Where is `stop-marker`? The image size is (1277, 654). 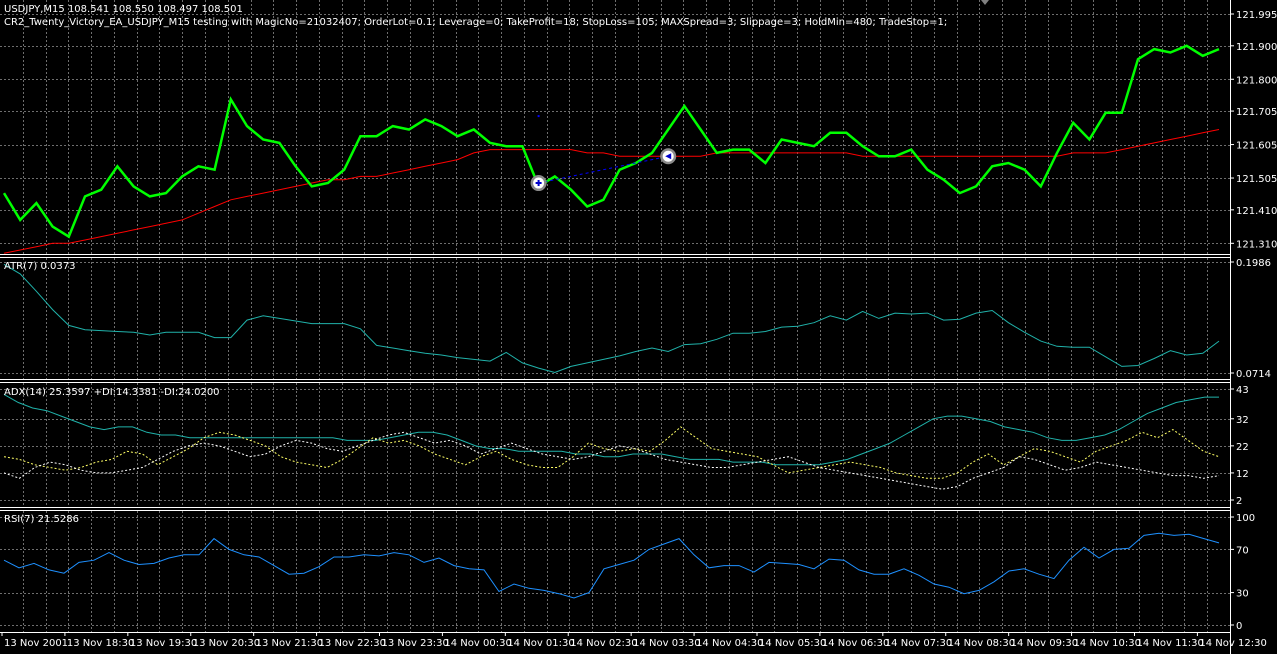 stop-marker is located at coordinates (538, 116).